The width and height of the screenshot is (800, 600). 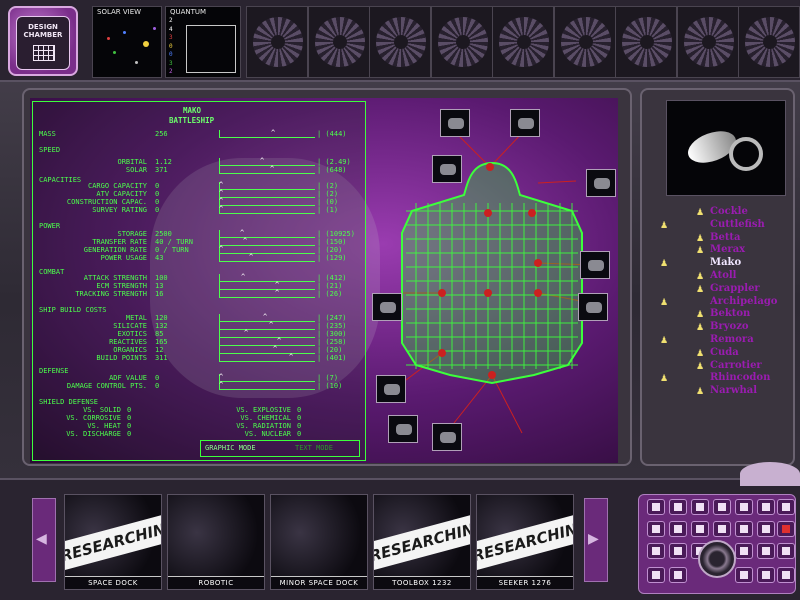 What do you see at coordinates (161, 278) in the screenshot?
I see `stat-value: 100` at bounding box center [161, 278].